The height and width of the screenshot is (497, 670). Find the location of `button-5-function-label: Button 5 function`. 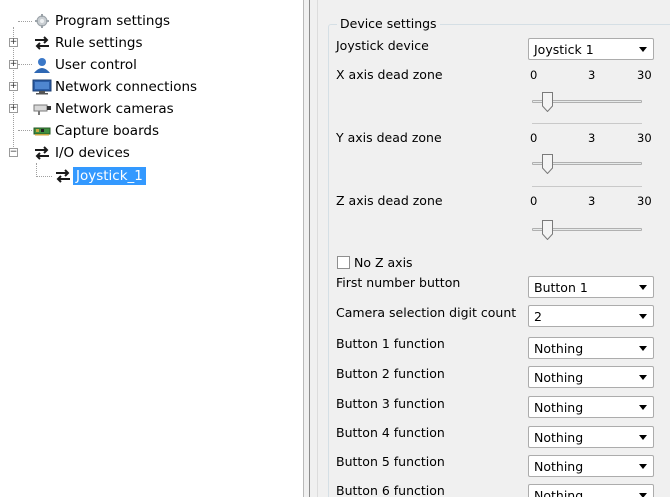

button-5-function-label: Button 5 function is located at coordinates (390, 461).